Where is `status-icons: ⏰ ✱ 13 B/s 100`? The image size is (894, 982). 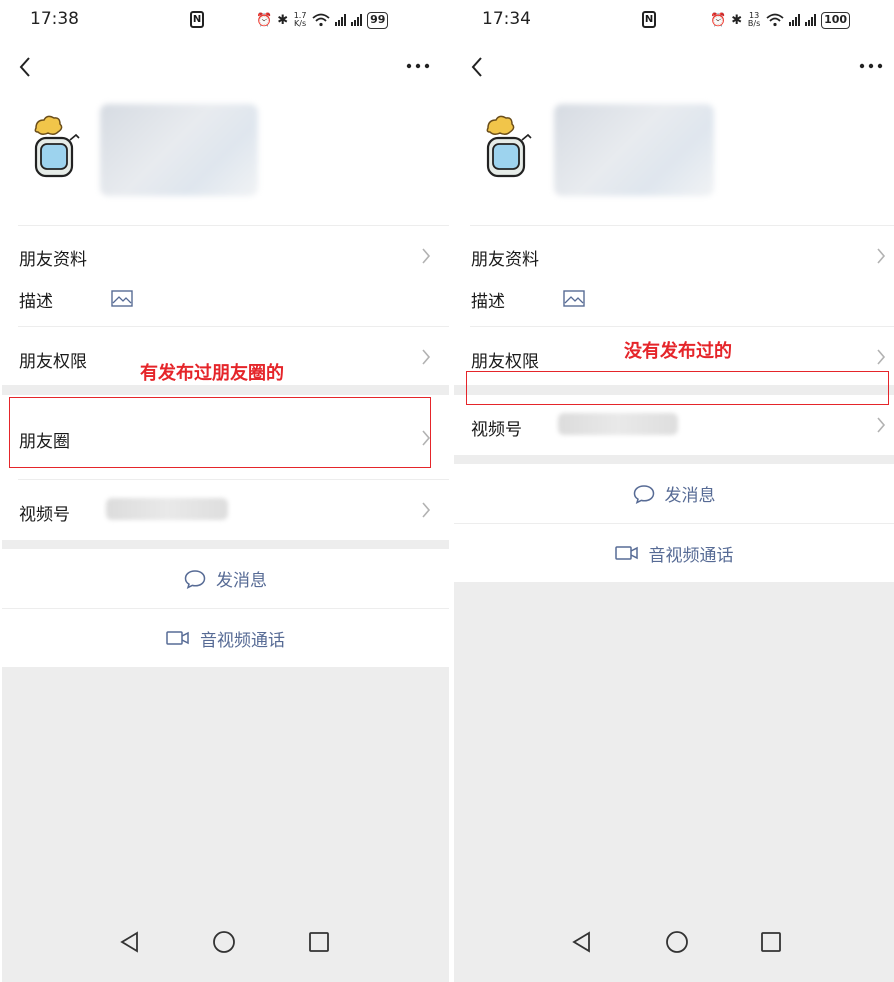
status-icons: ⏰ ✱ 13 B/s 100 is located at coordinates (780, 20).